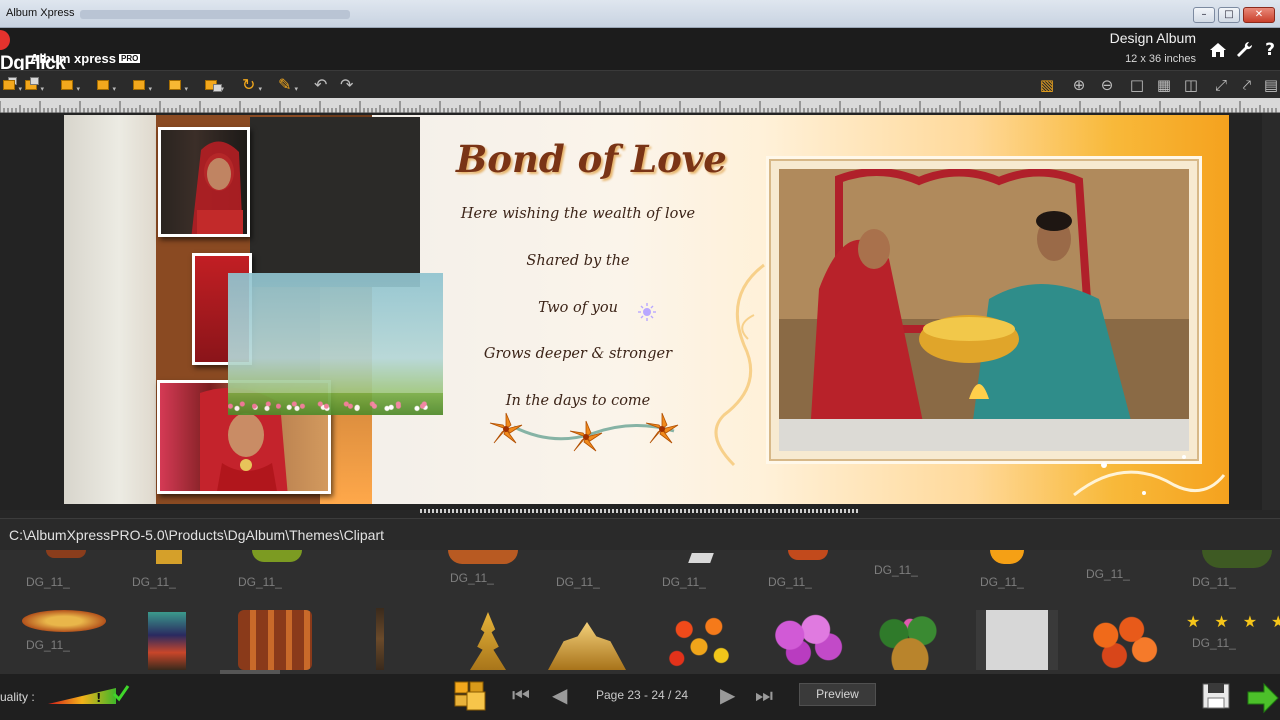 The width and height of the screenshot is (1280, 720). Describe the element at coordinates (1263, 698) in the screenshot. I see `next-step-arrow-icon` at that location.